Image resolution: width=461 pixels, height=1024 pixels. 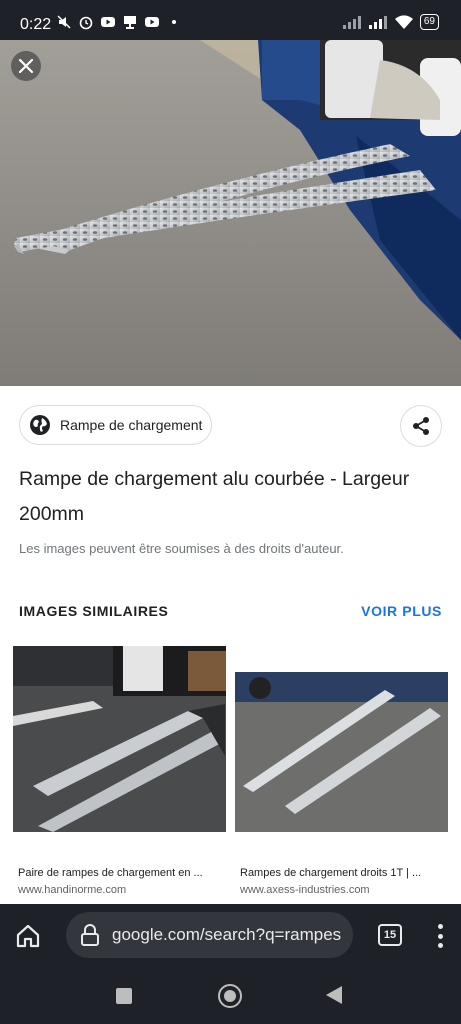 I want to click on more-menu-button, so click(x=440, y=936).